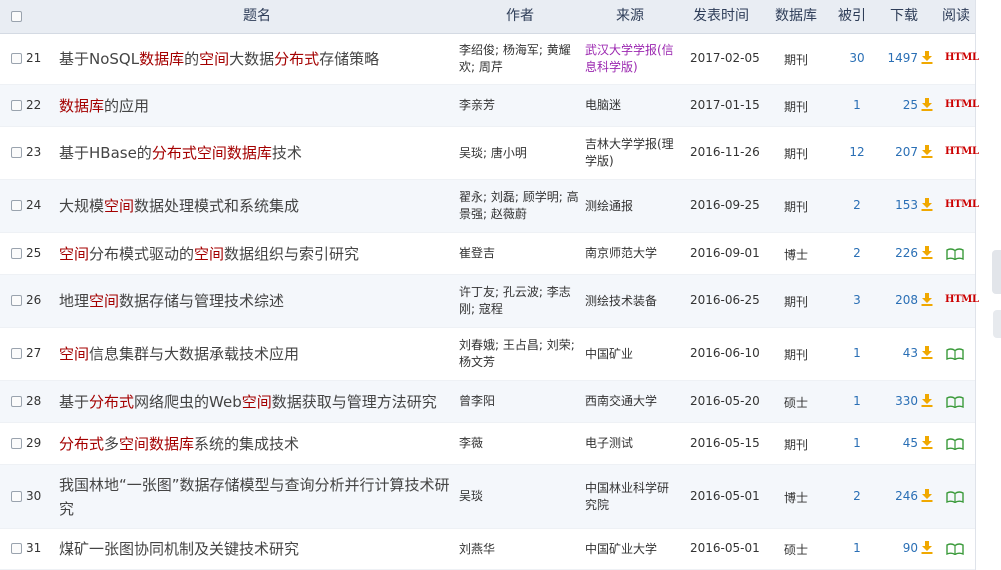 This screenshot has width=1001, height=570. I want to click on author-list: 翟永; 刘磊; 顾学明; 高景强; 赵薇蔚, so click(519, 206).